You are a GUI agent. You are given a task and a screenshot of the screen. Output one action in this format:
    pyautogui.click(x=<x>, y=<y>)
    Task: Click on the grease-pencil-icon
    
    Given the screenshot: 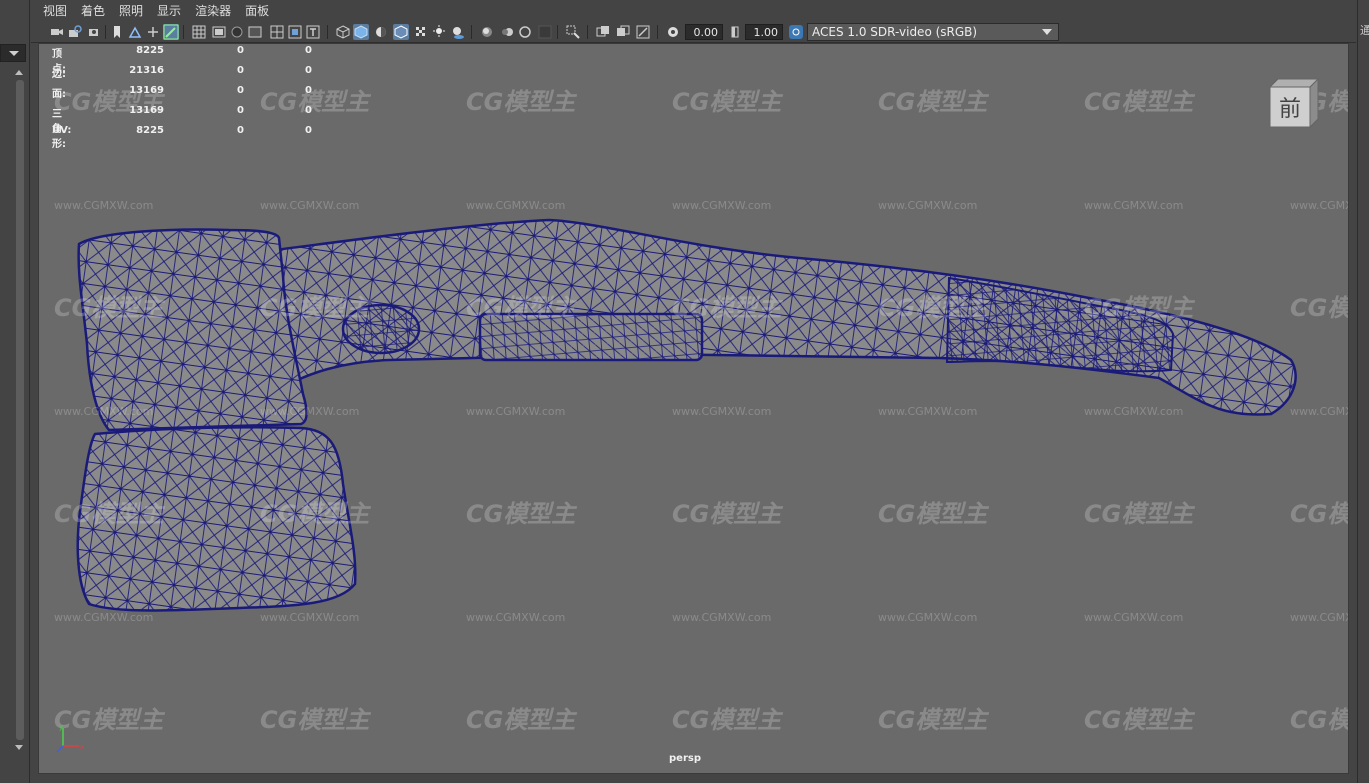 What is the action you would take?
    pyautogui.click(x=171, y=32)
    